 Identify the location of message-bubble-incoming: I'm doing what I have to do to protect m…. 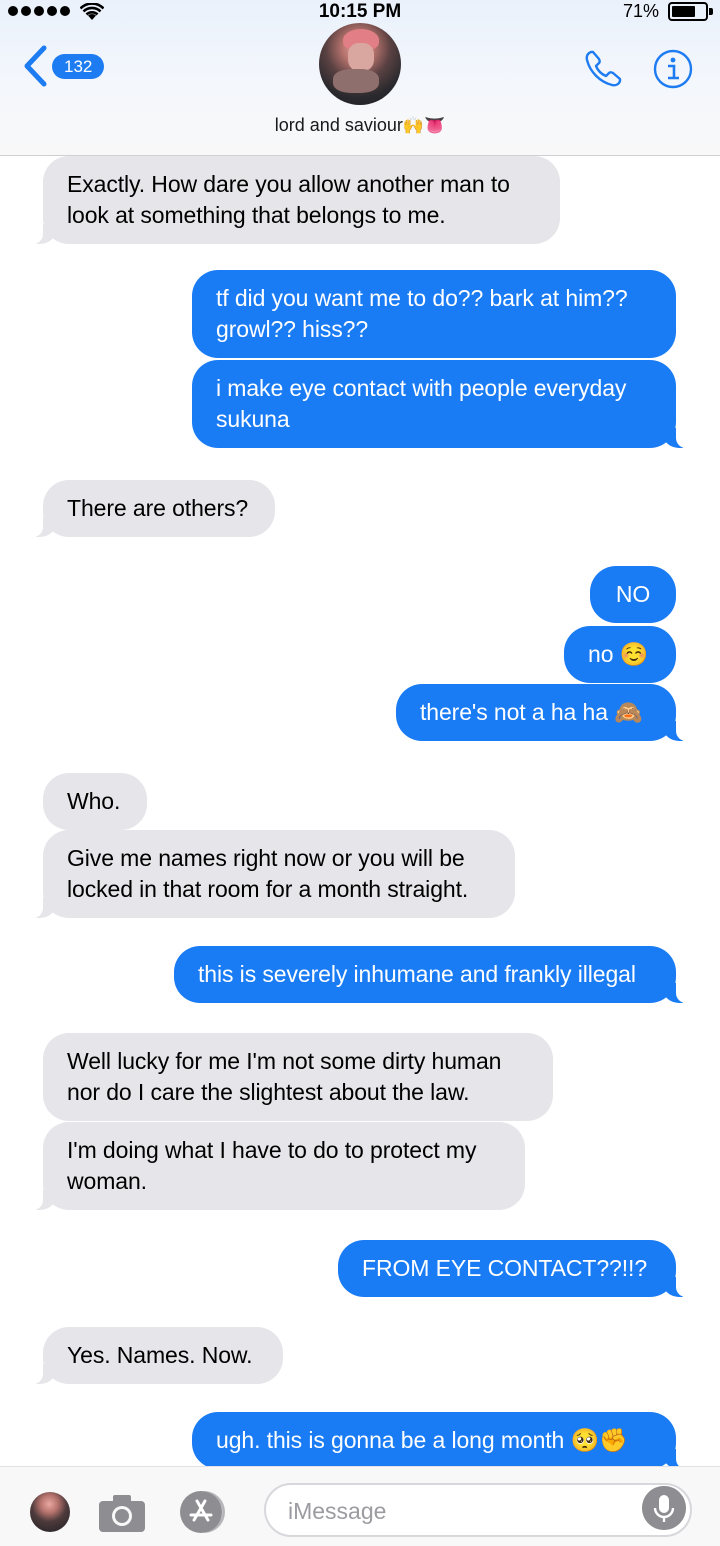
(279, 1166).